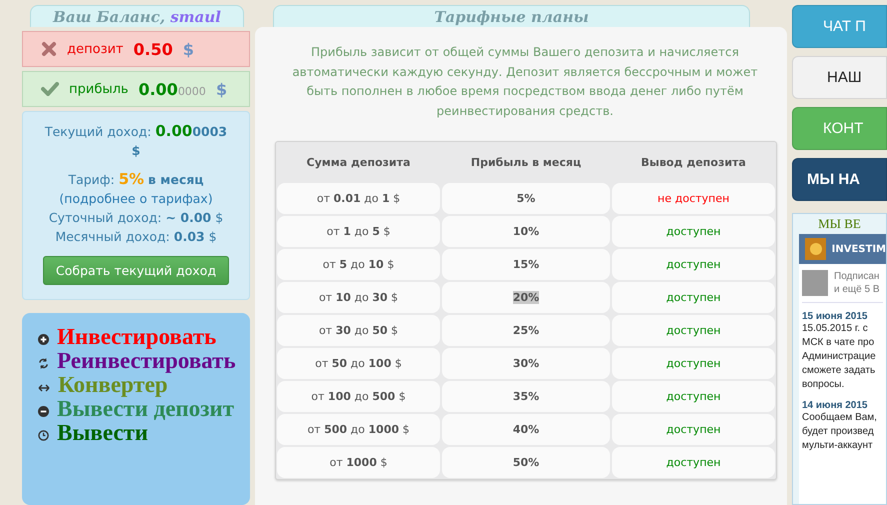  I want to click on menu-link: Инвестировать, so click(136, 336).